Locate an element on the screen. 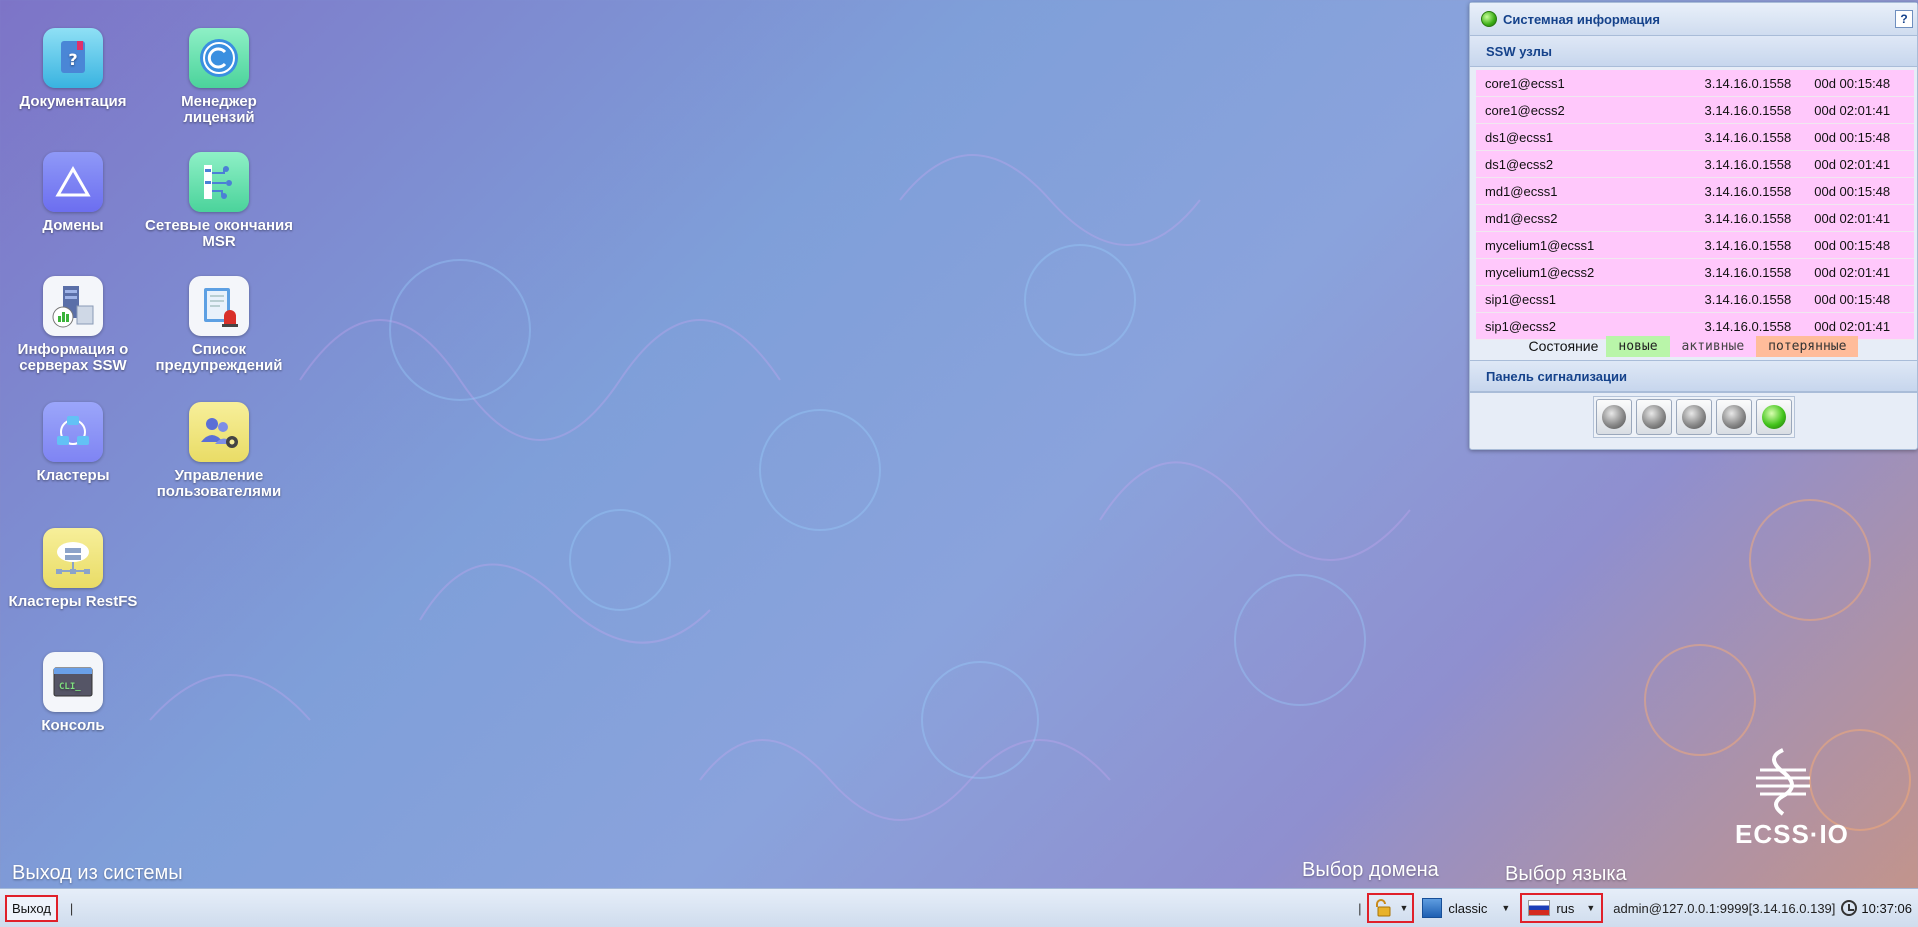 Image resolution: width=1918 pixels, height=927 pixels. current-user-info: admin@127.0.0.1:9999[3.14.16.0.139] is located at coordinates (1724, 908).